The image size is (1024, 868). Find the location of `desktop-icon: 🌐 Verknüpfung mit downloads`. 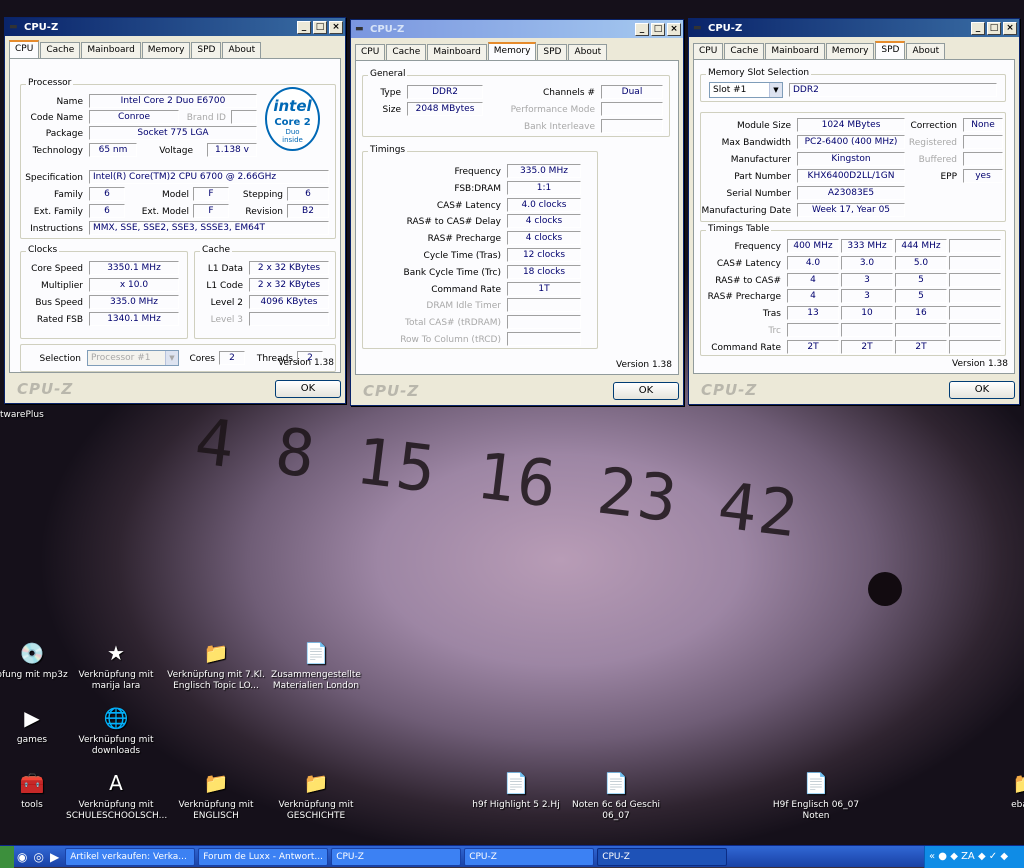

desktop-icon: 🌐 Verknüpfung mit downloads is located at coordinates (116, 731).